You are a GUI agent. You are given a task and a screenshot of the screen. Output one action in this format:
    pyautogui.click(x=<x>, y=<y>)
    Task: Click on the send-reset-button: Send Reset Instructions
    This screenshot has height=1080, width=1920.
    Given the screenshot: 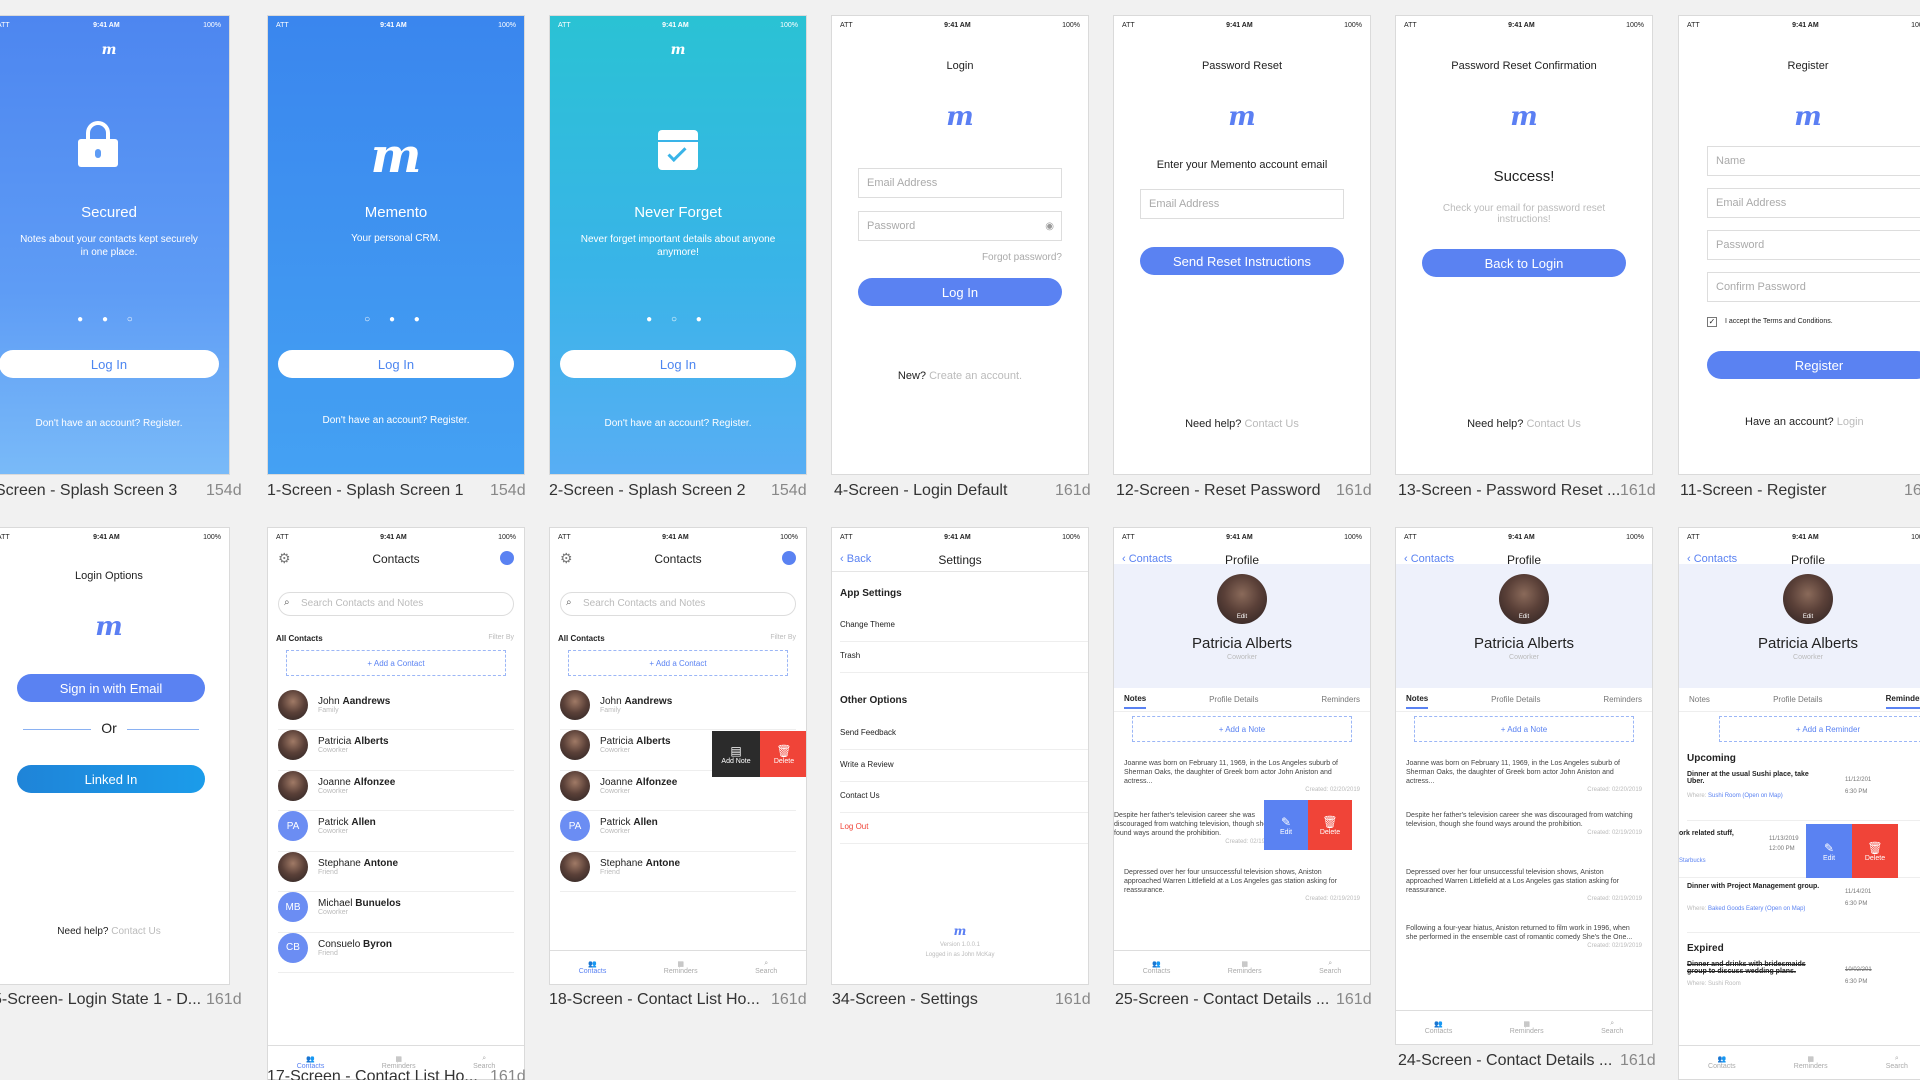 What is the action you would take?
    pyautogui.click(x=1242, y=261)
    